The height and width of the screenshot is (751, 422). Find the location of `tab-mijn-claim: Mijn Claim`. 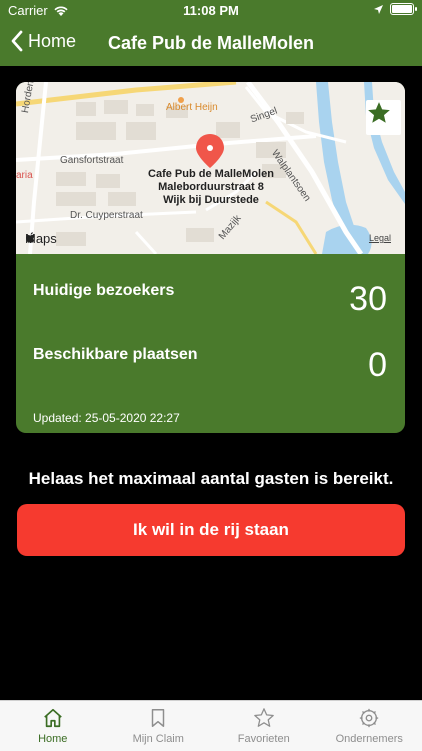

tab-mijn-claim: Mijn Claim is located at coordinates (159, 726).